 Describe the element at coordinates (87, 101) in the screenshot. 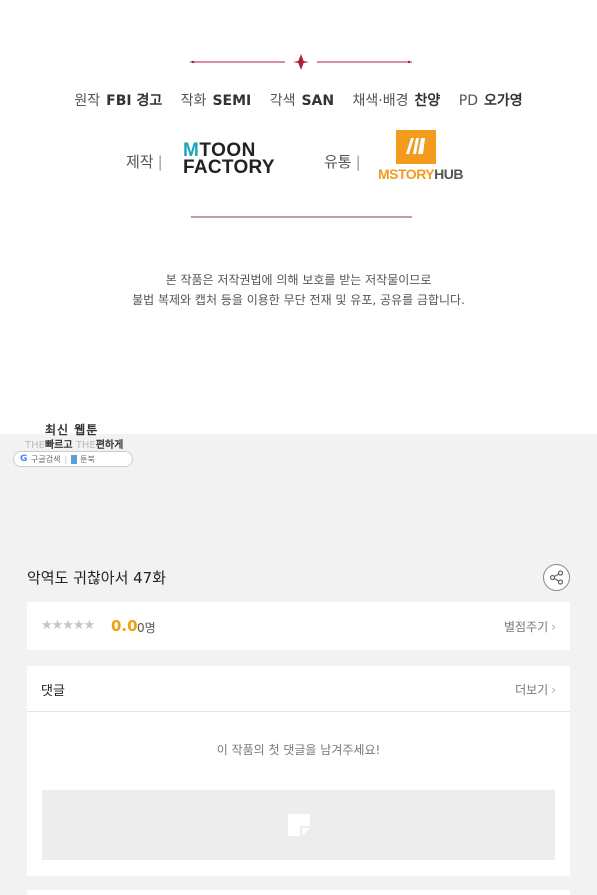

I see `credit-role: 원작` at that location.